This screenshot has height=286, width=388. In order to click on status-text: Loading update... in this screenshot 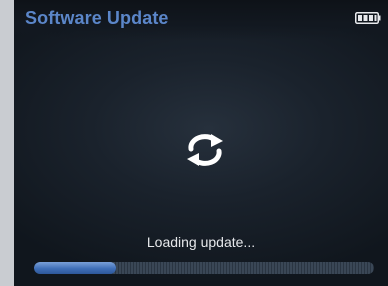, I will do `click(201, 242)`.